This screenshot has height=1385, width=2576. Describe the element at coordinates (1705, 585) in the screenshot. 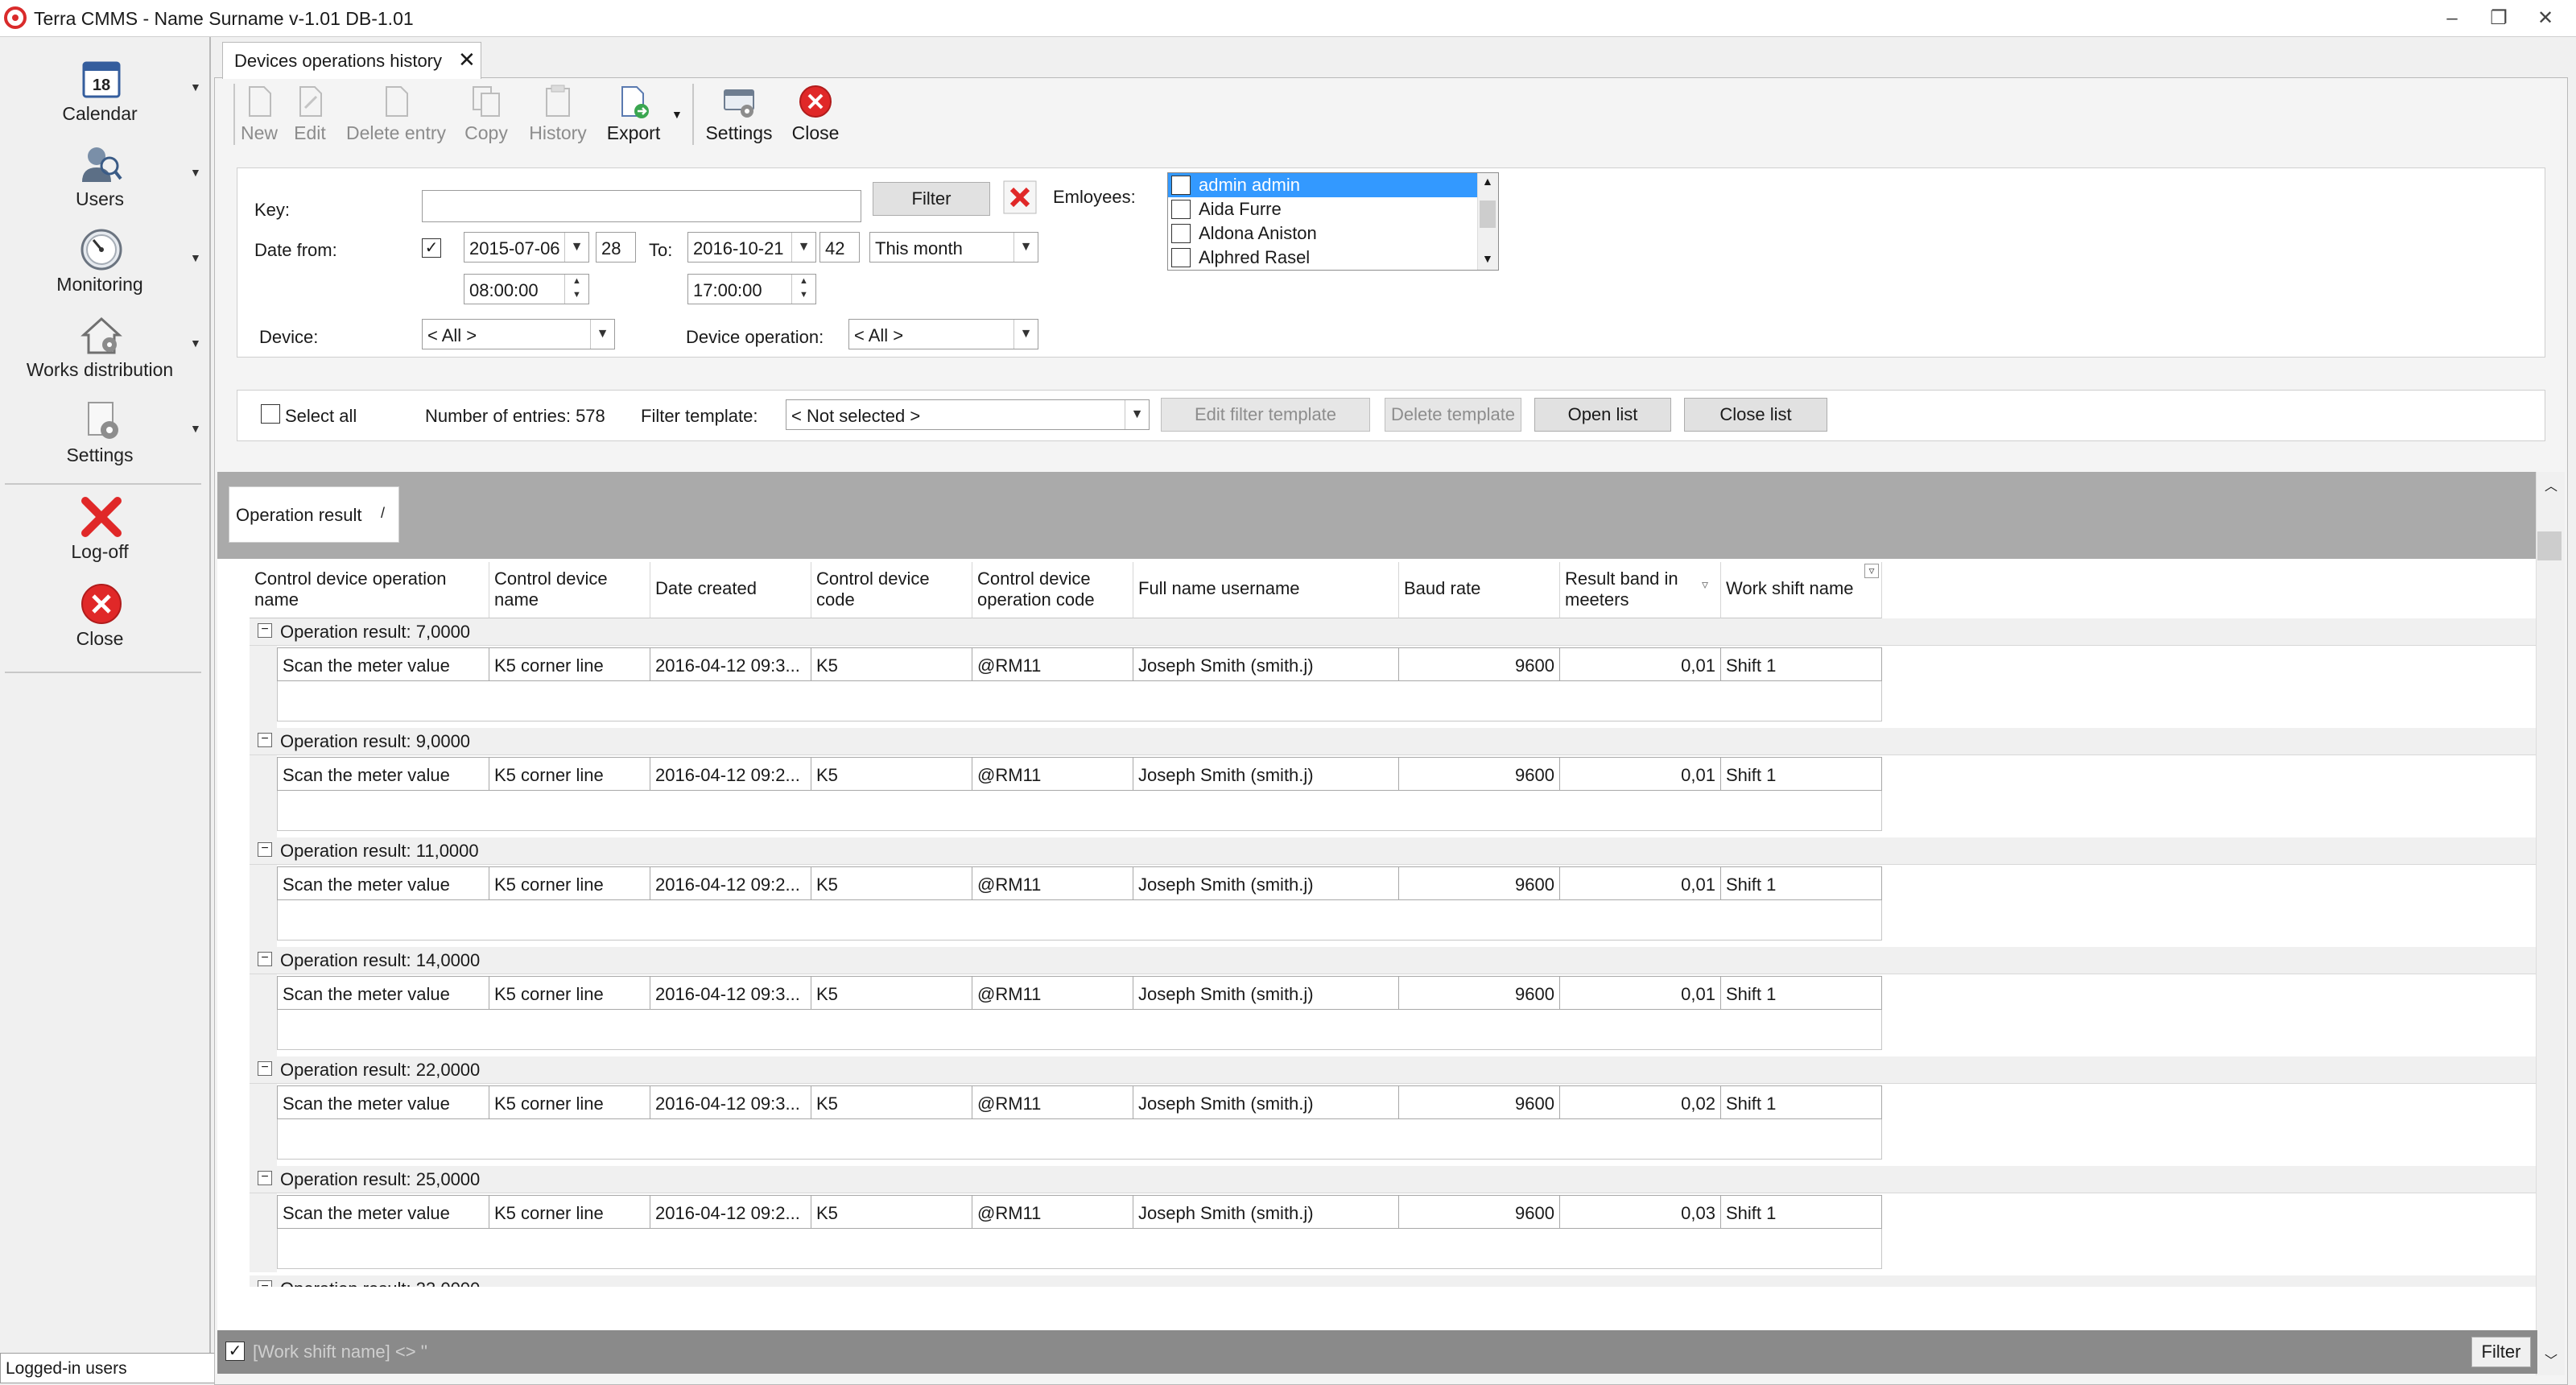

I see `sort-descending-icon: ▿` at that location.